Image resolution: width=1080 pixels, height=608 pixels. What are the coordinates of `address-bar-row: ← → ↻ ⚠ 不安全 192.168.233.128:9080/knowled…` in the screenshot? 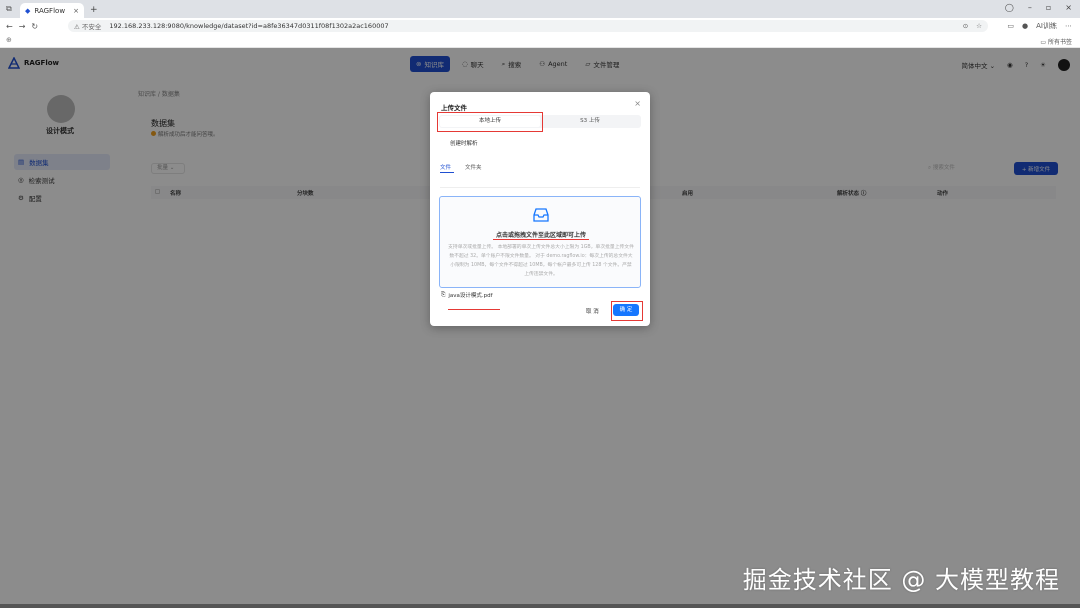 It's located at (540, 26).